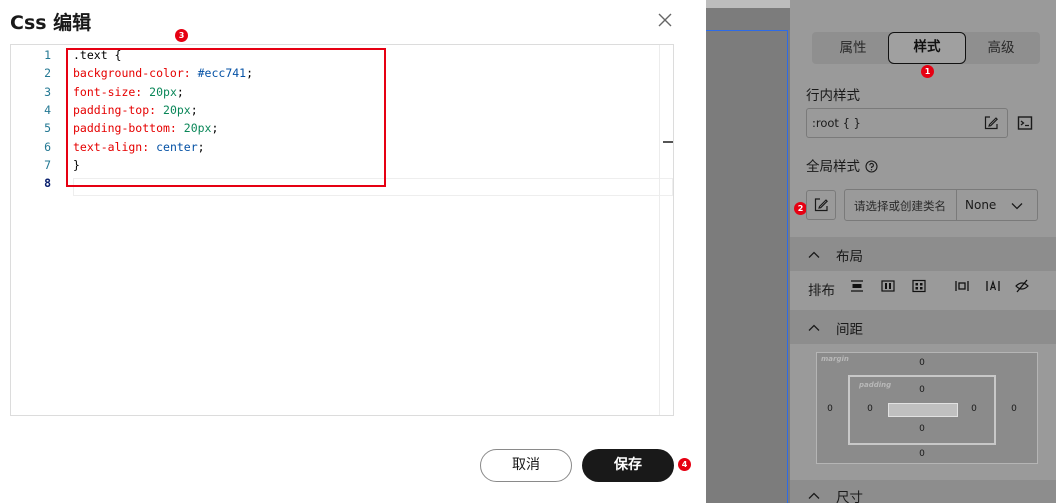 The height and width of the screenshot is (503, 1056). I want to click on close-icon, so click(665, 20).